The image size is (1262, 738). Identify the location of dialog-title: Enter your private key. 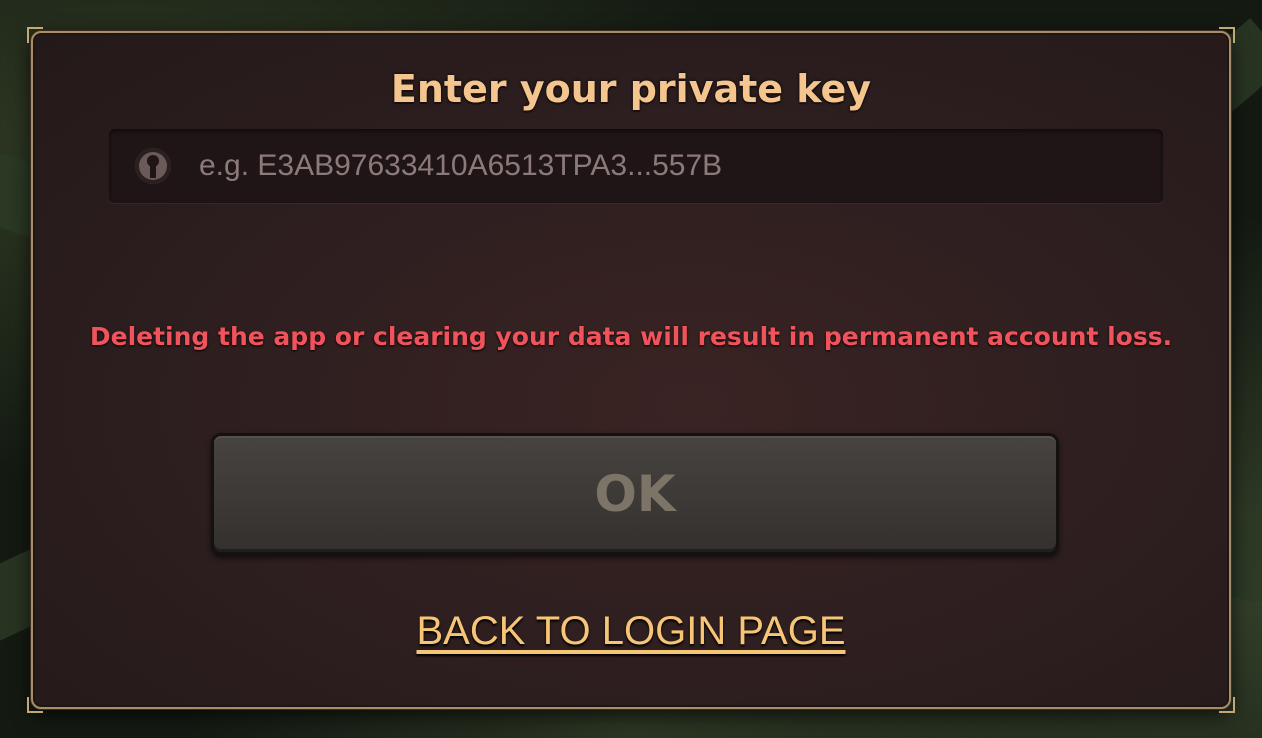
(631, 89).